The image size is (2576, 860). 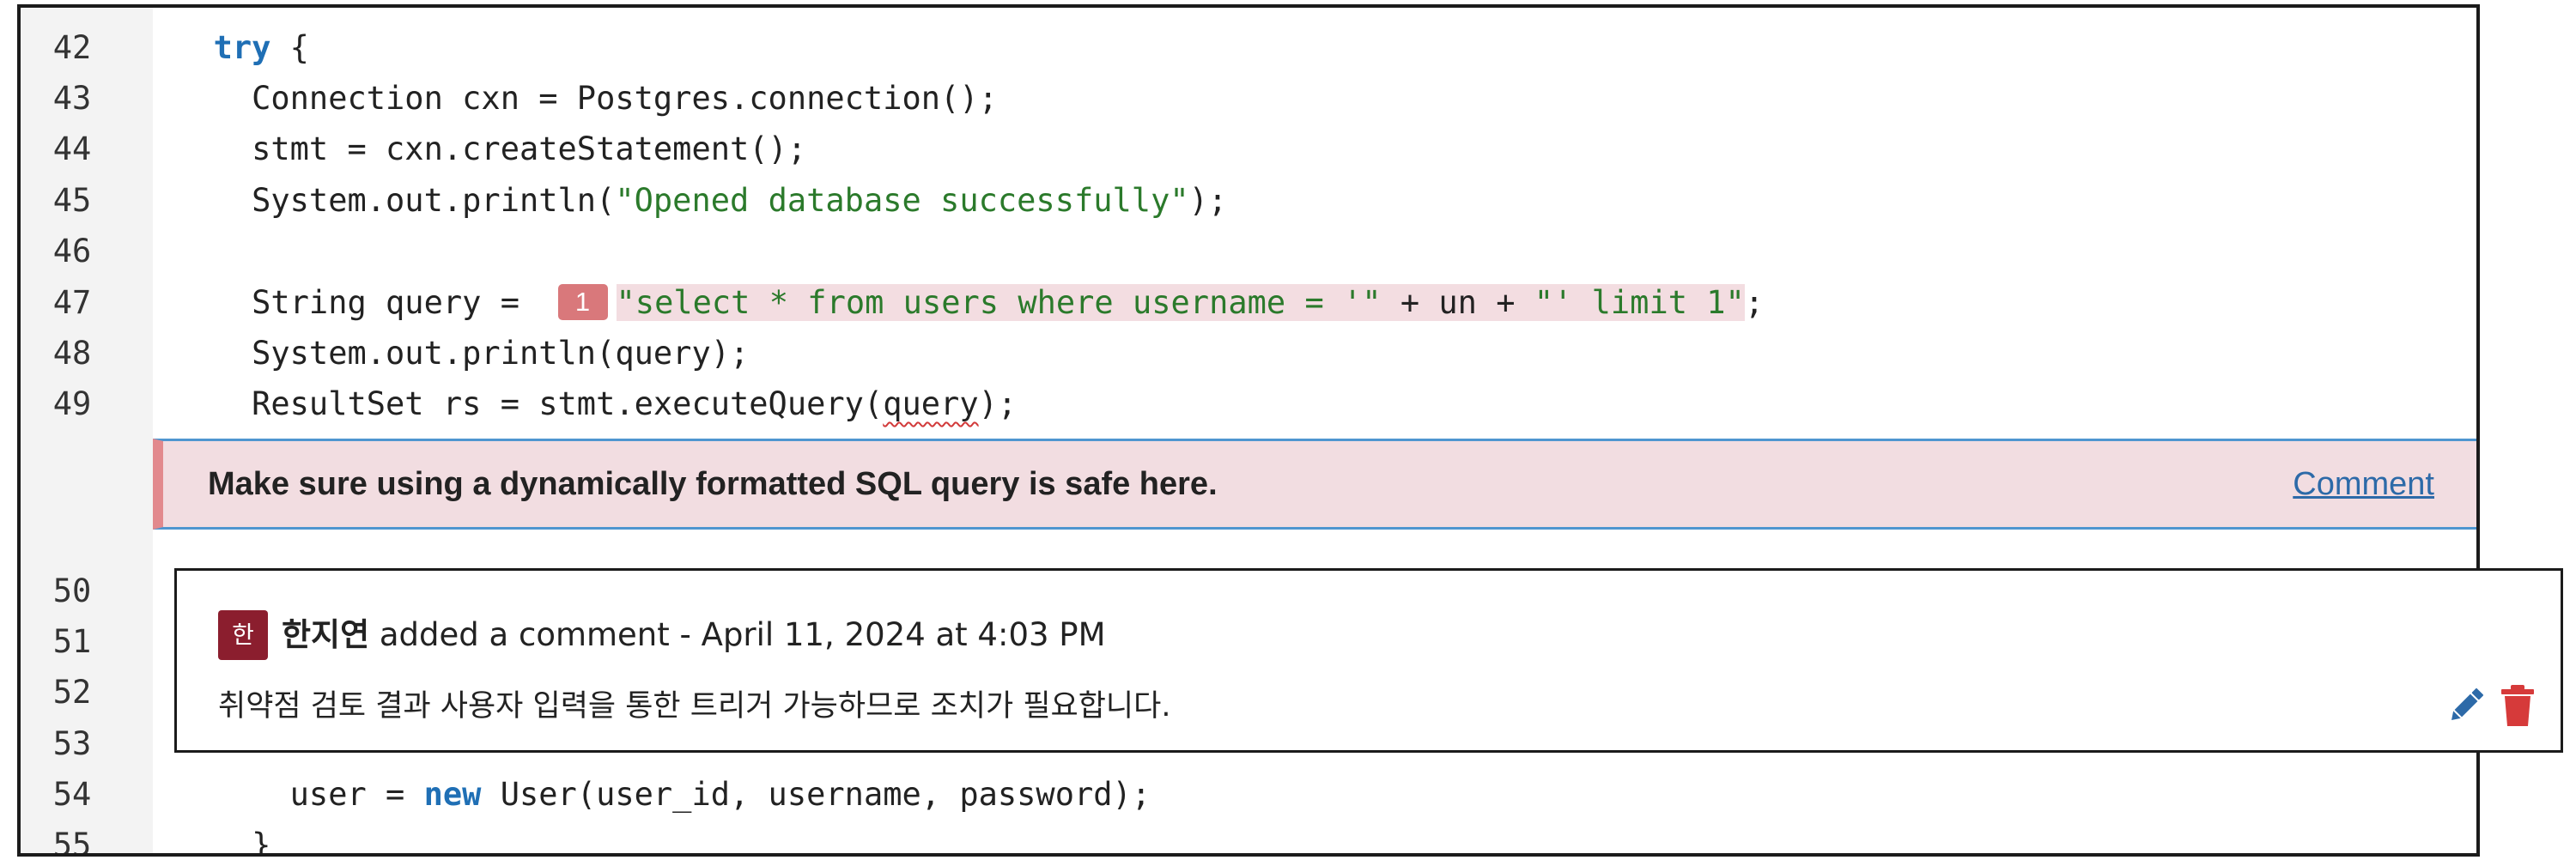 What do you see at coordinates (223, 842) in the screenshot?
I see `code-token: }` at bounding box center [223, 842].